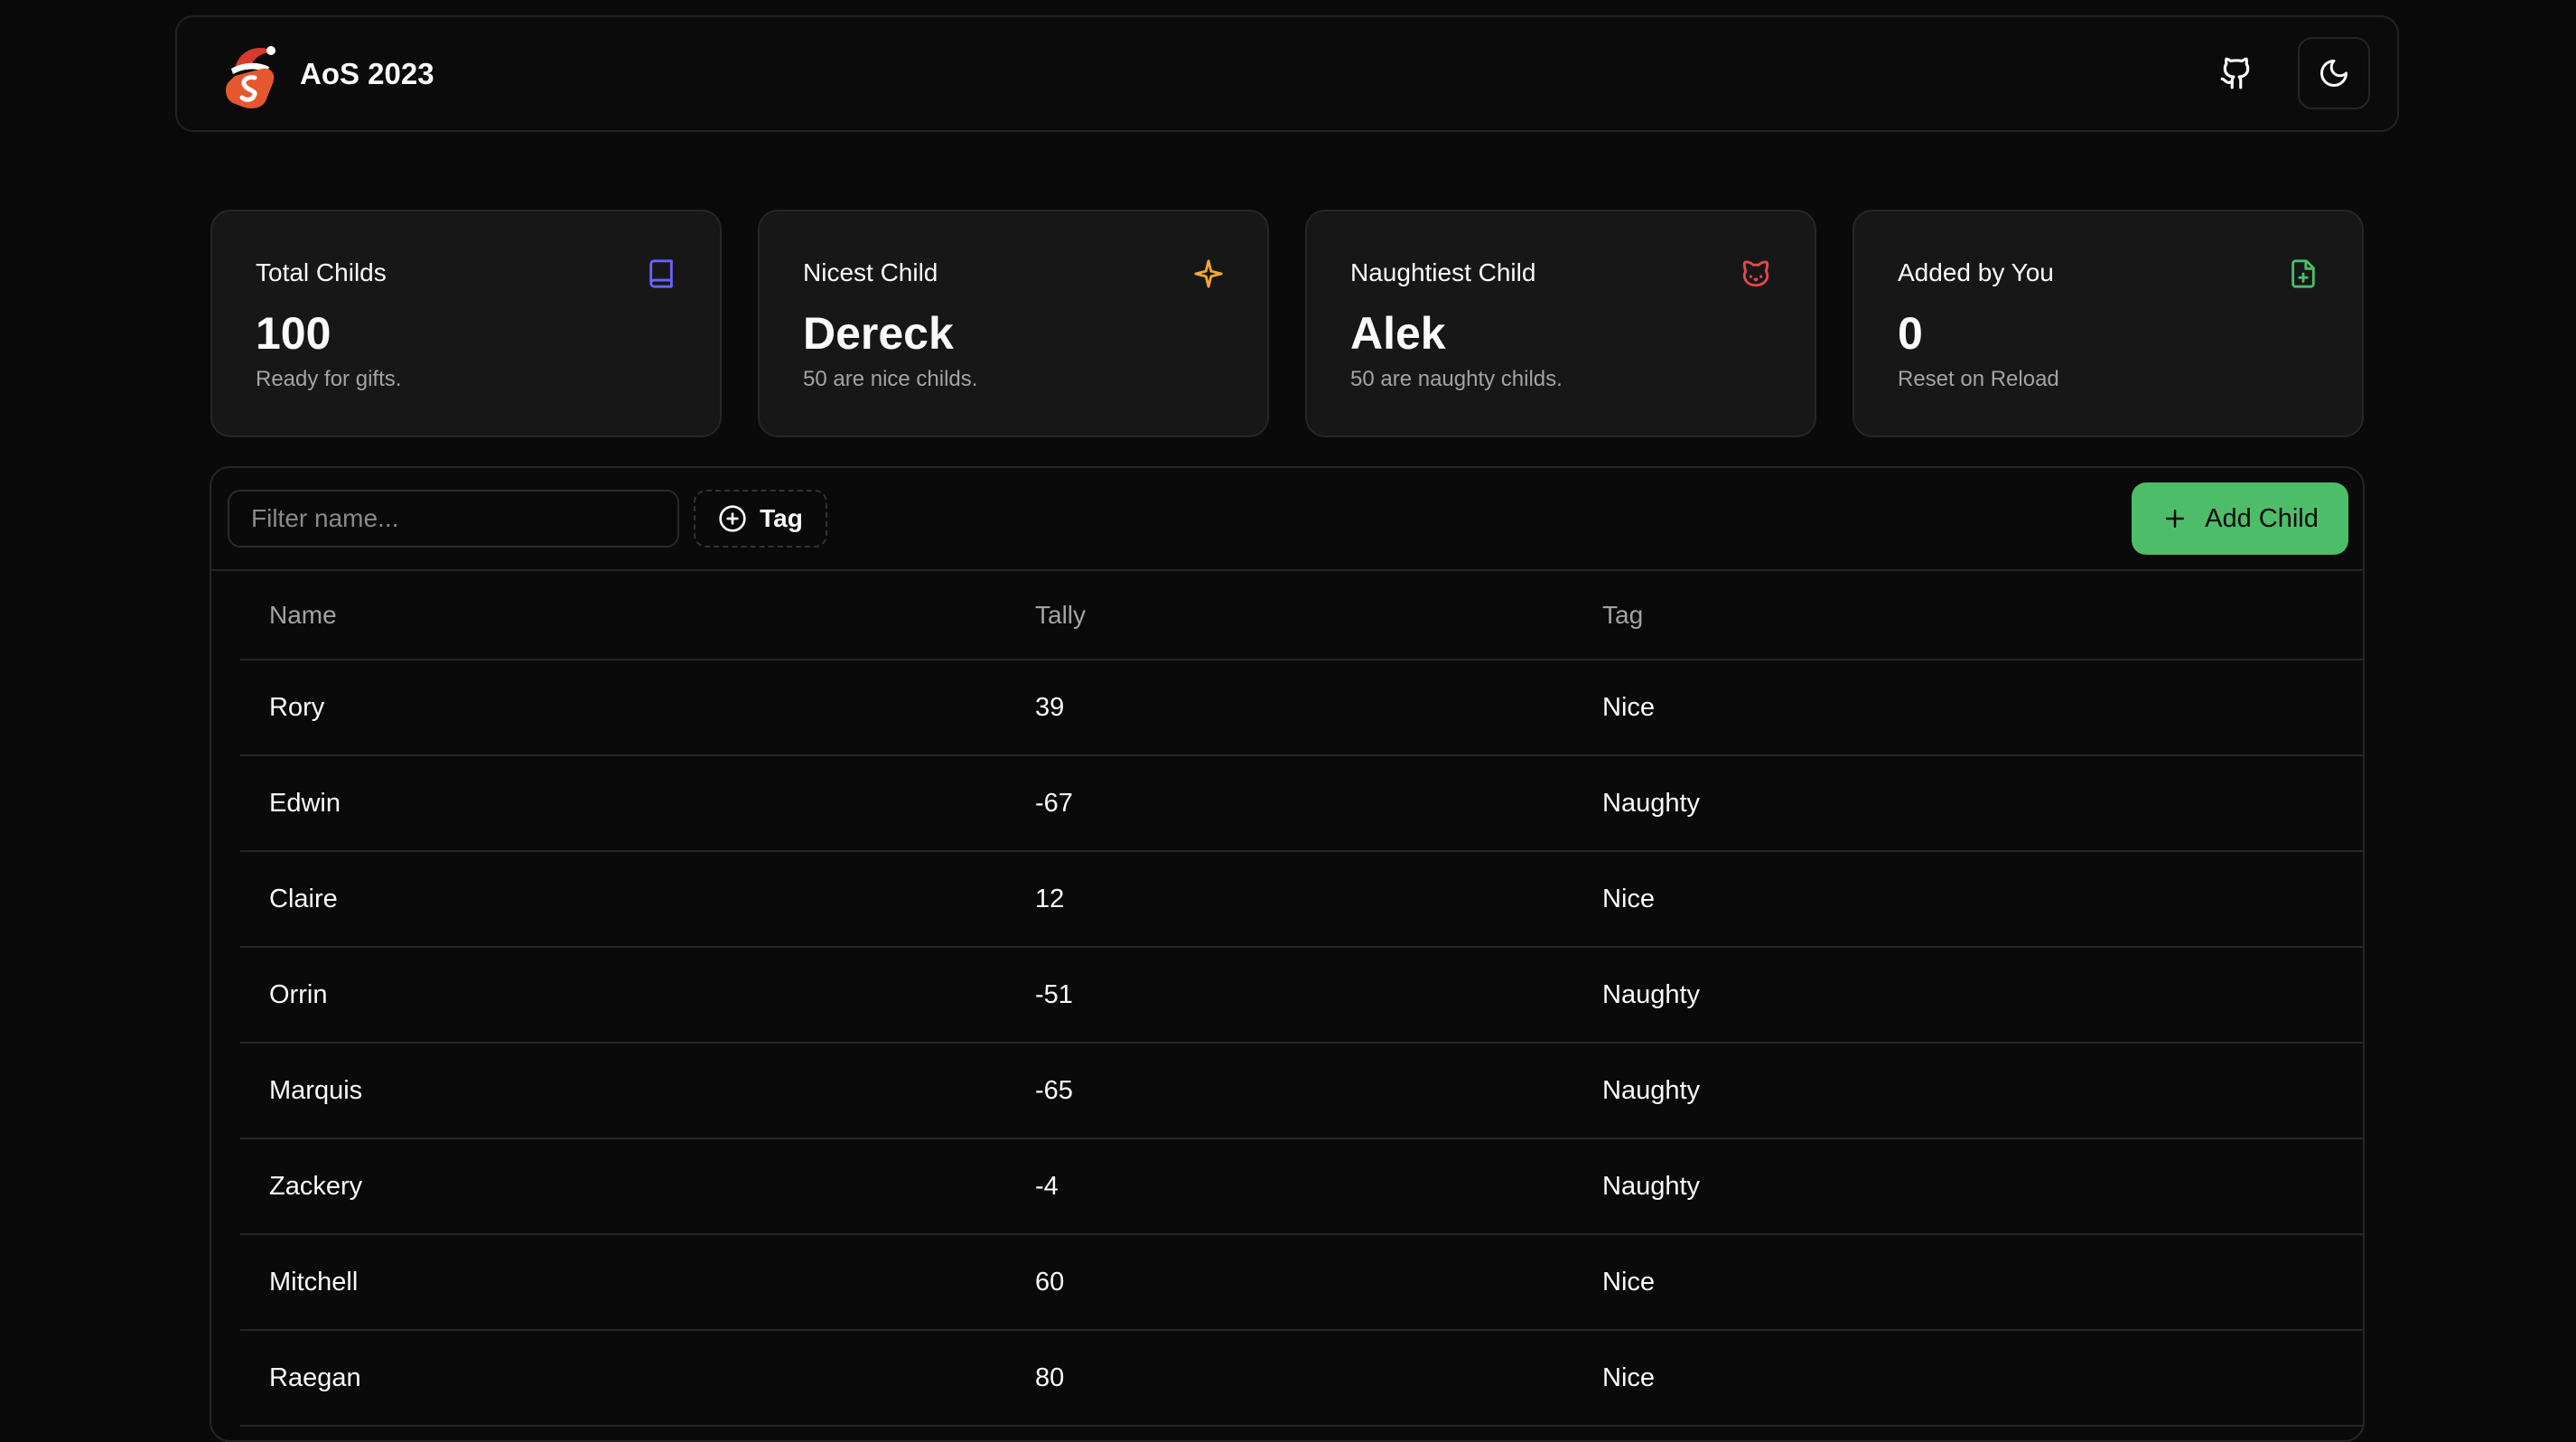 This screenshot has width=2576, height=1442. Describe the element at coordinates (315, 1377) in the screenshot. I see `cell-name: Raegan` at that location.